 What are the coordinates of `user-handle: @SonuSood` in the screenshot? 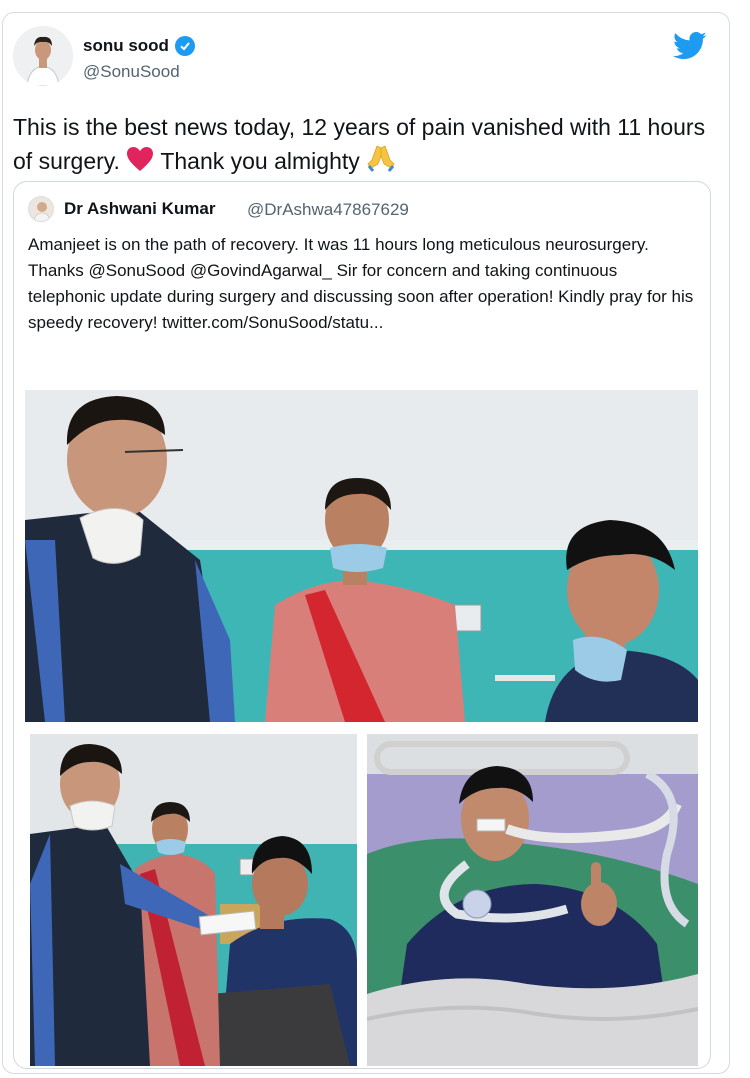 It's located at (131, 72).